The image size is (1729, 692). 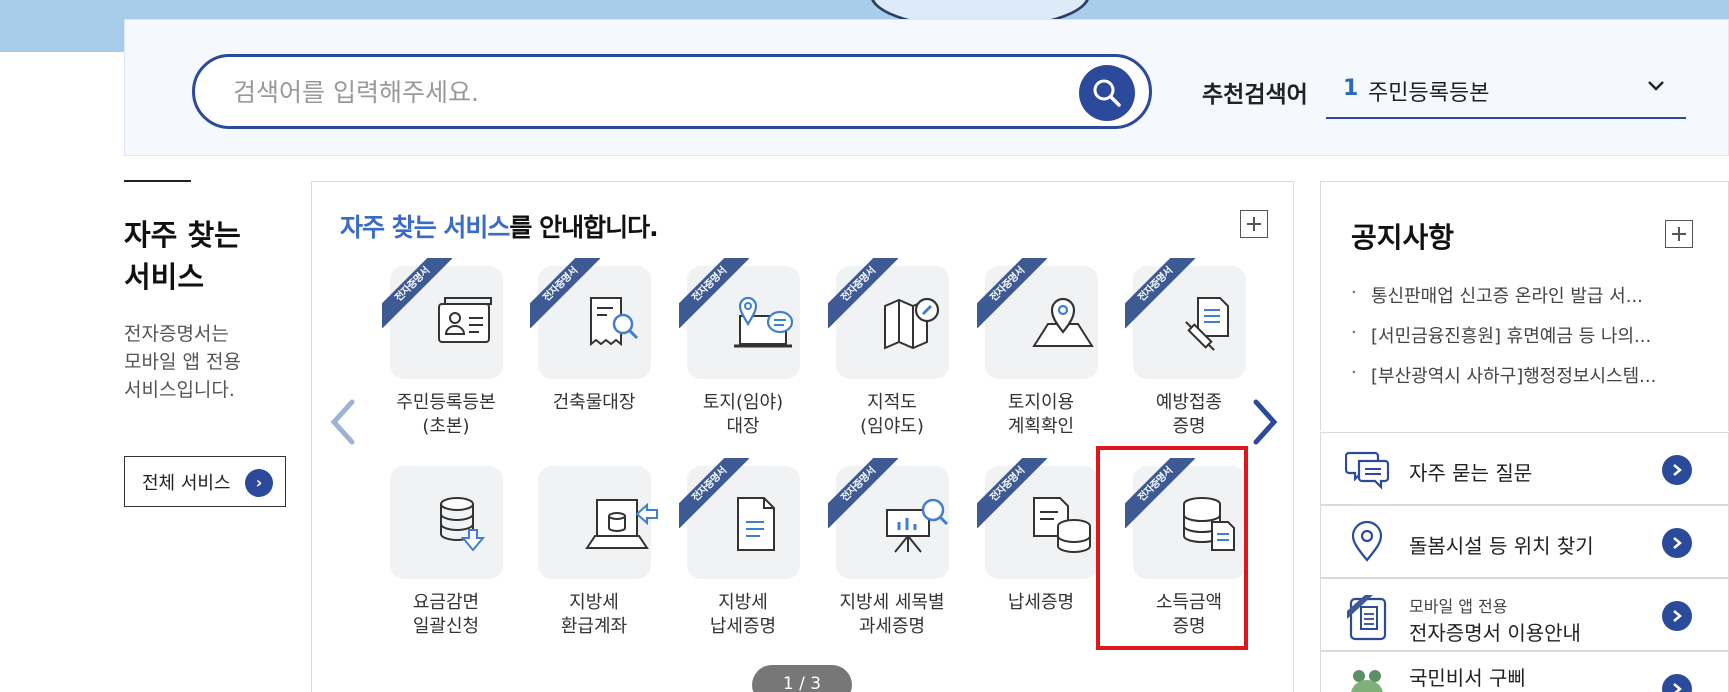 I want to click on search-icon, so click(x=1107, y=93).